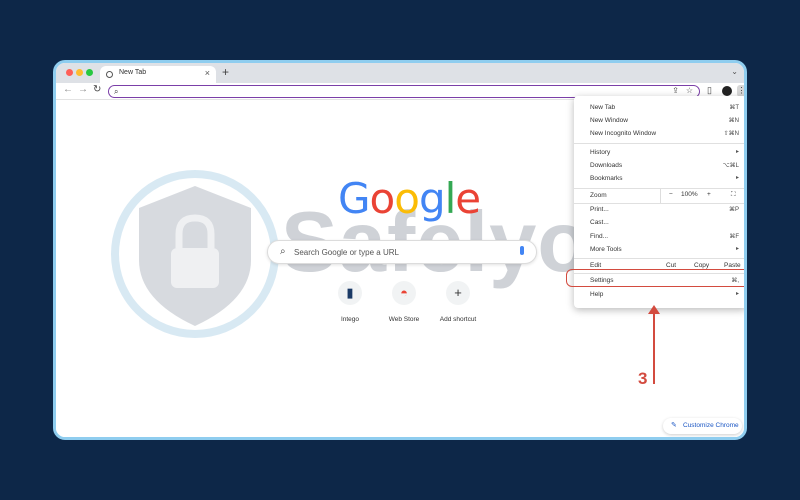  Describe the element at coordinates (659, 237) in the screenshot. I see `menu-item-find: Find... ⌘F` at that location.